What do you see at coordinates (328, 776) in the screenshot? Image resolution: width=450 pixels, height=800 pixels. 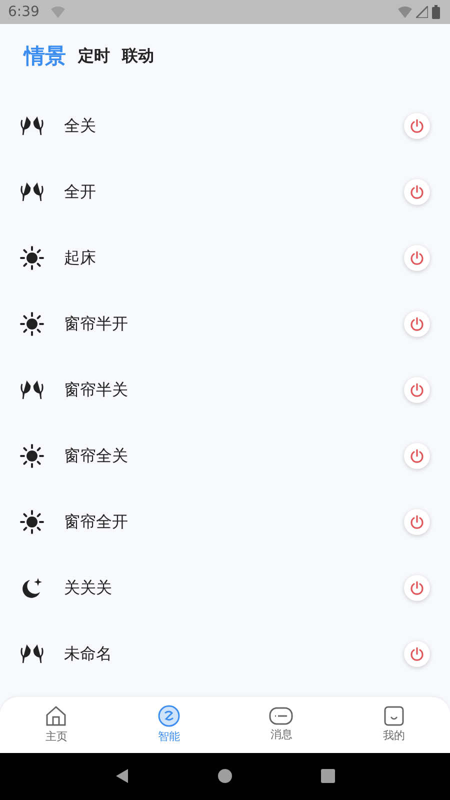 I see `recents-icon` at bounding box center [328, 776].